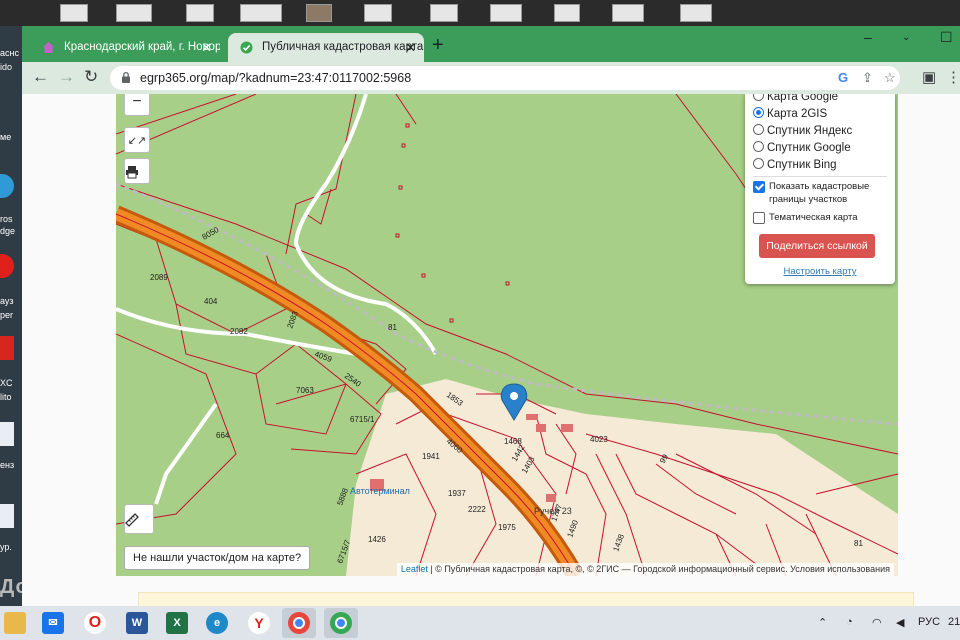 Image resolution: width=960 pixels, height=640 pixels. Describe the element at coordinates (53, 623) in the screenshot. I see `mail-icon: ✉` at that location.